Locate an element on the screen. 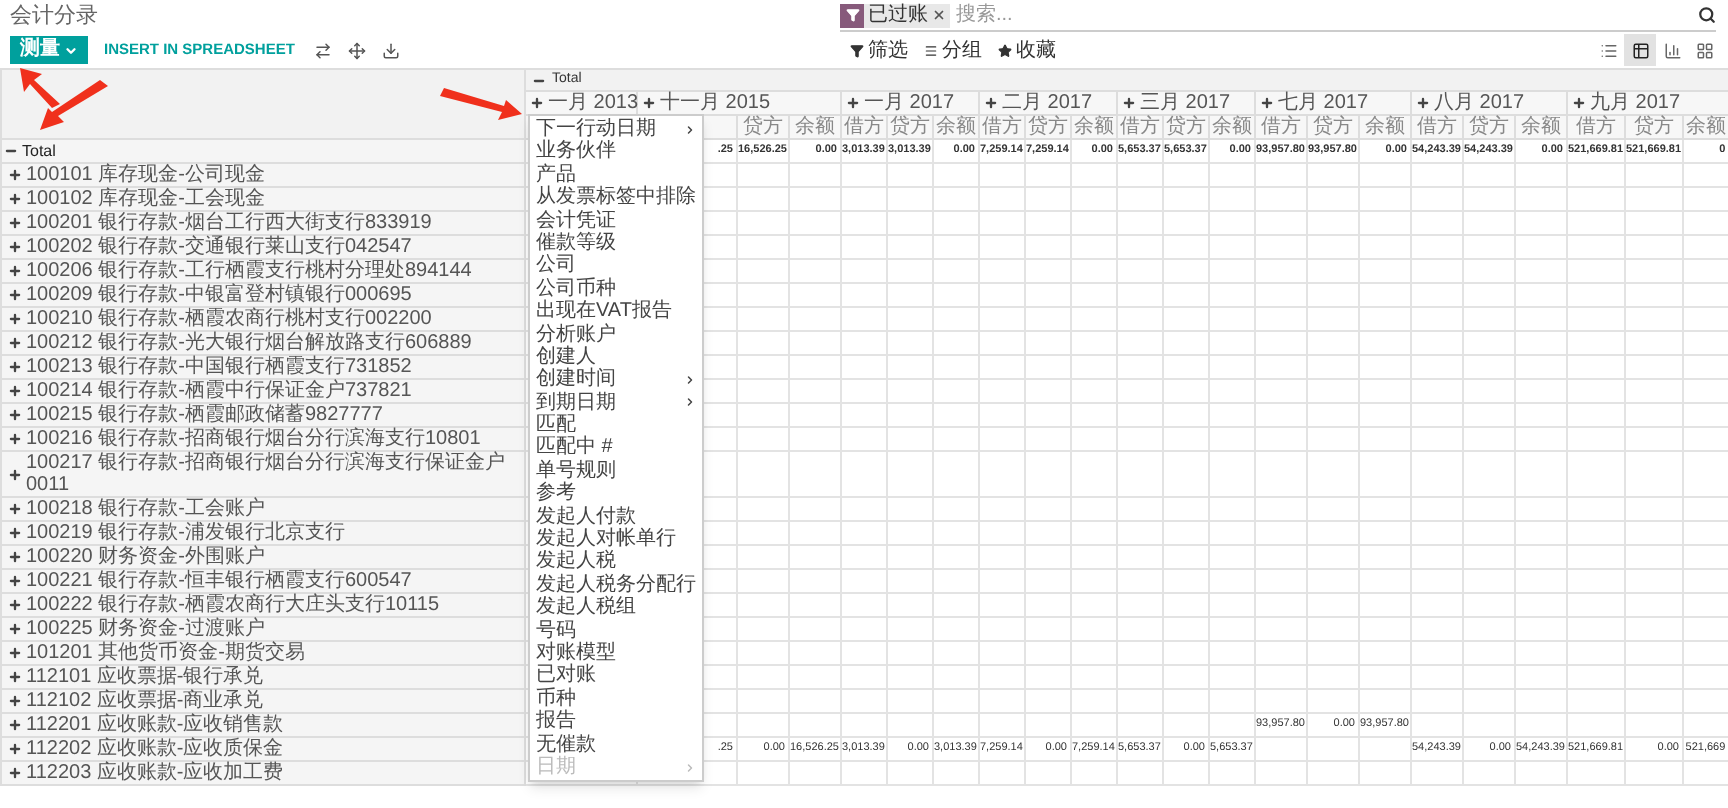 This screenshot has width=1728, height=808. collapse-icon is located at coordinates (11, 151).